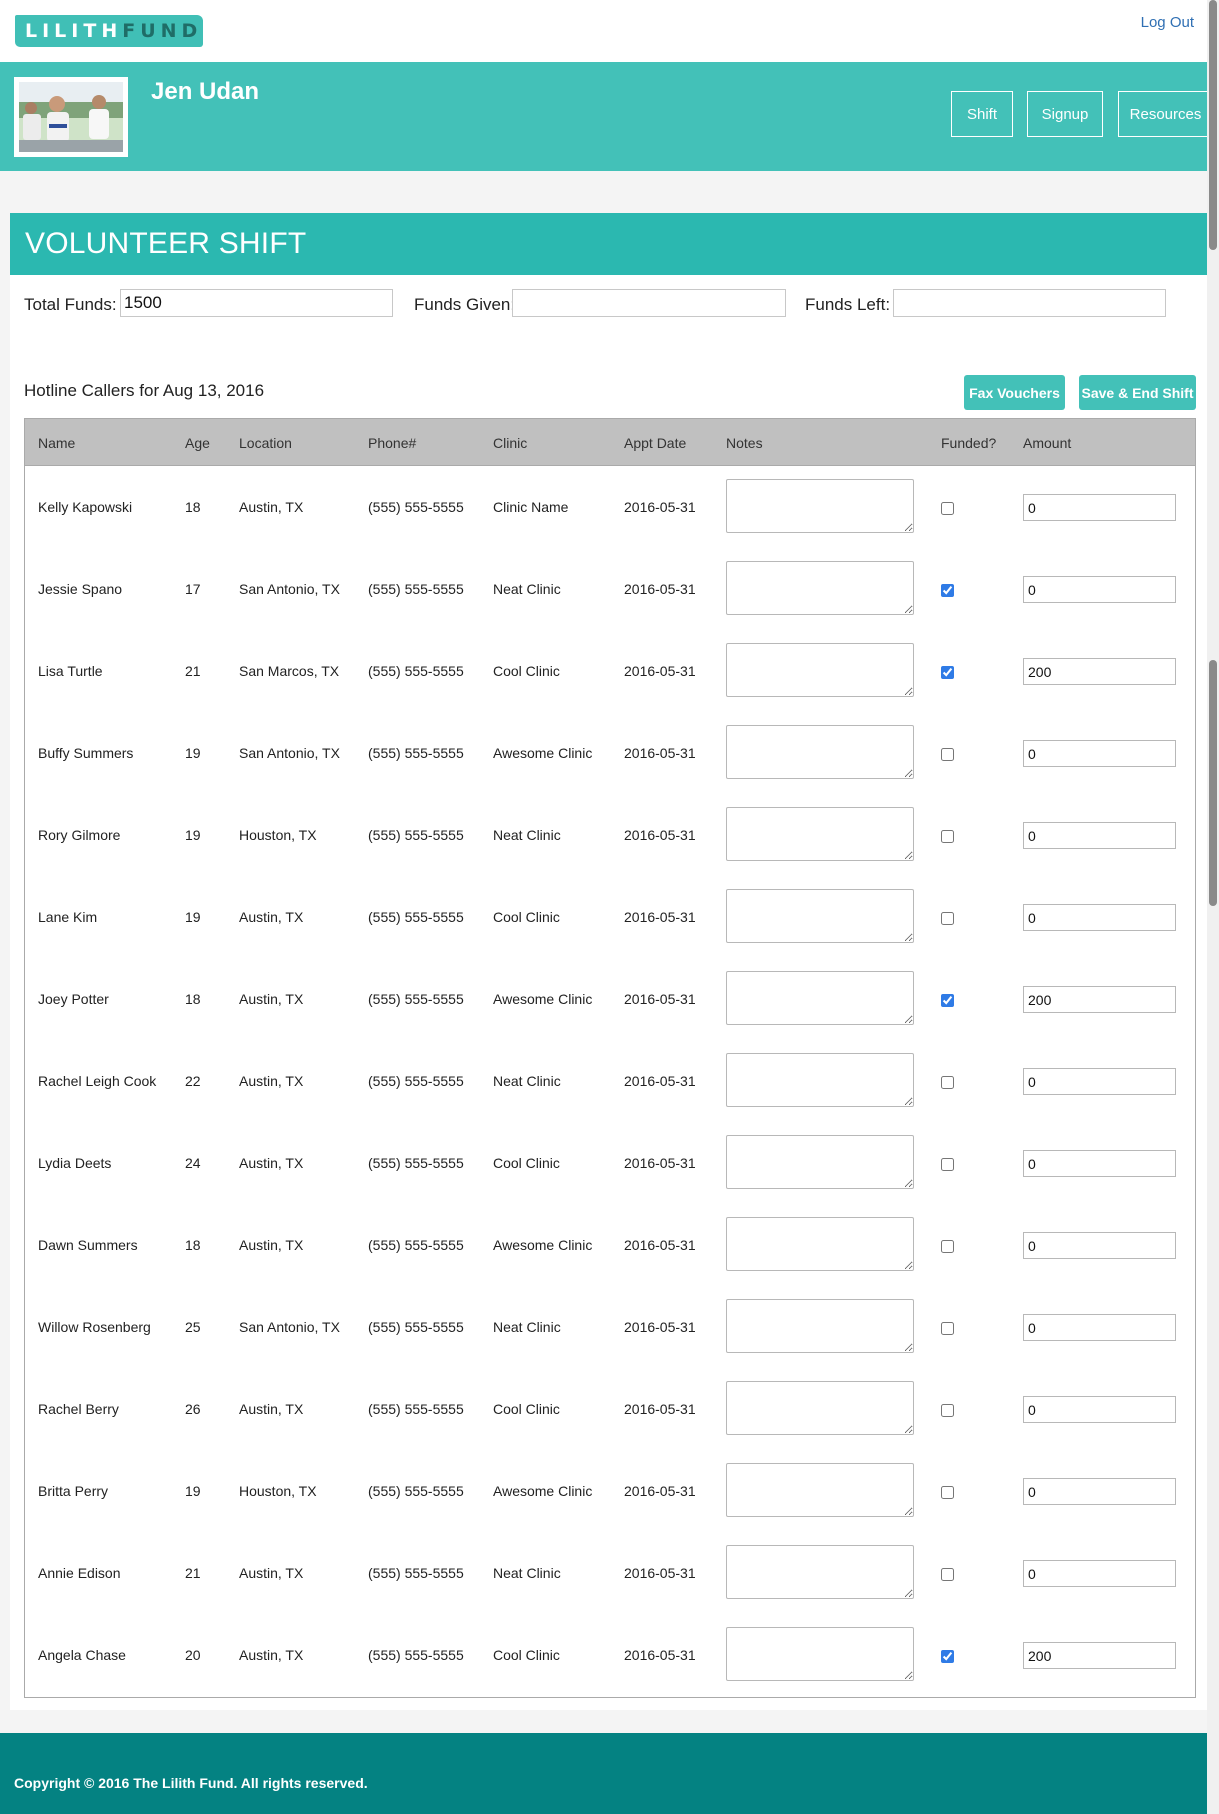 The width and height of the screenshot is (1219, 1814). Describe the element at coordinates (71, 117) in the screenshot. I see `avatar` at that location.